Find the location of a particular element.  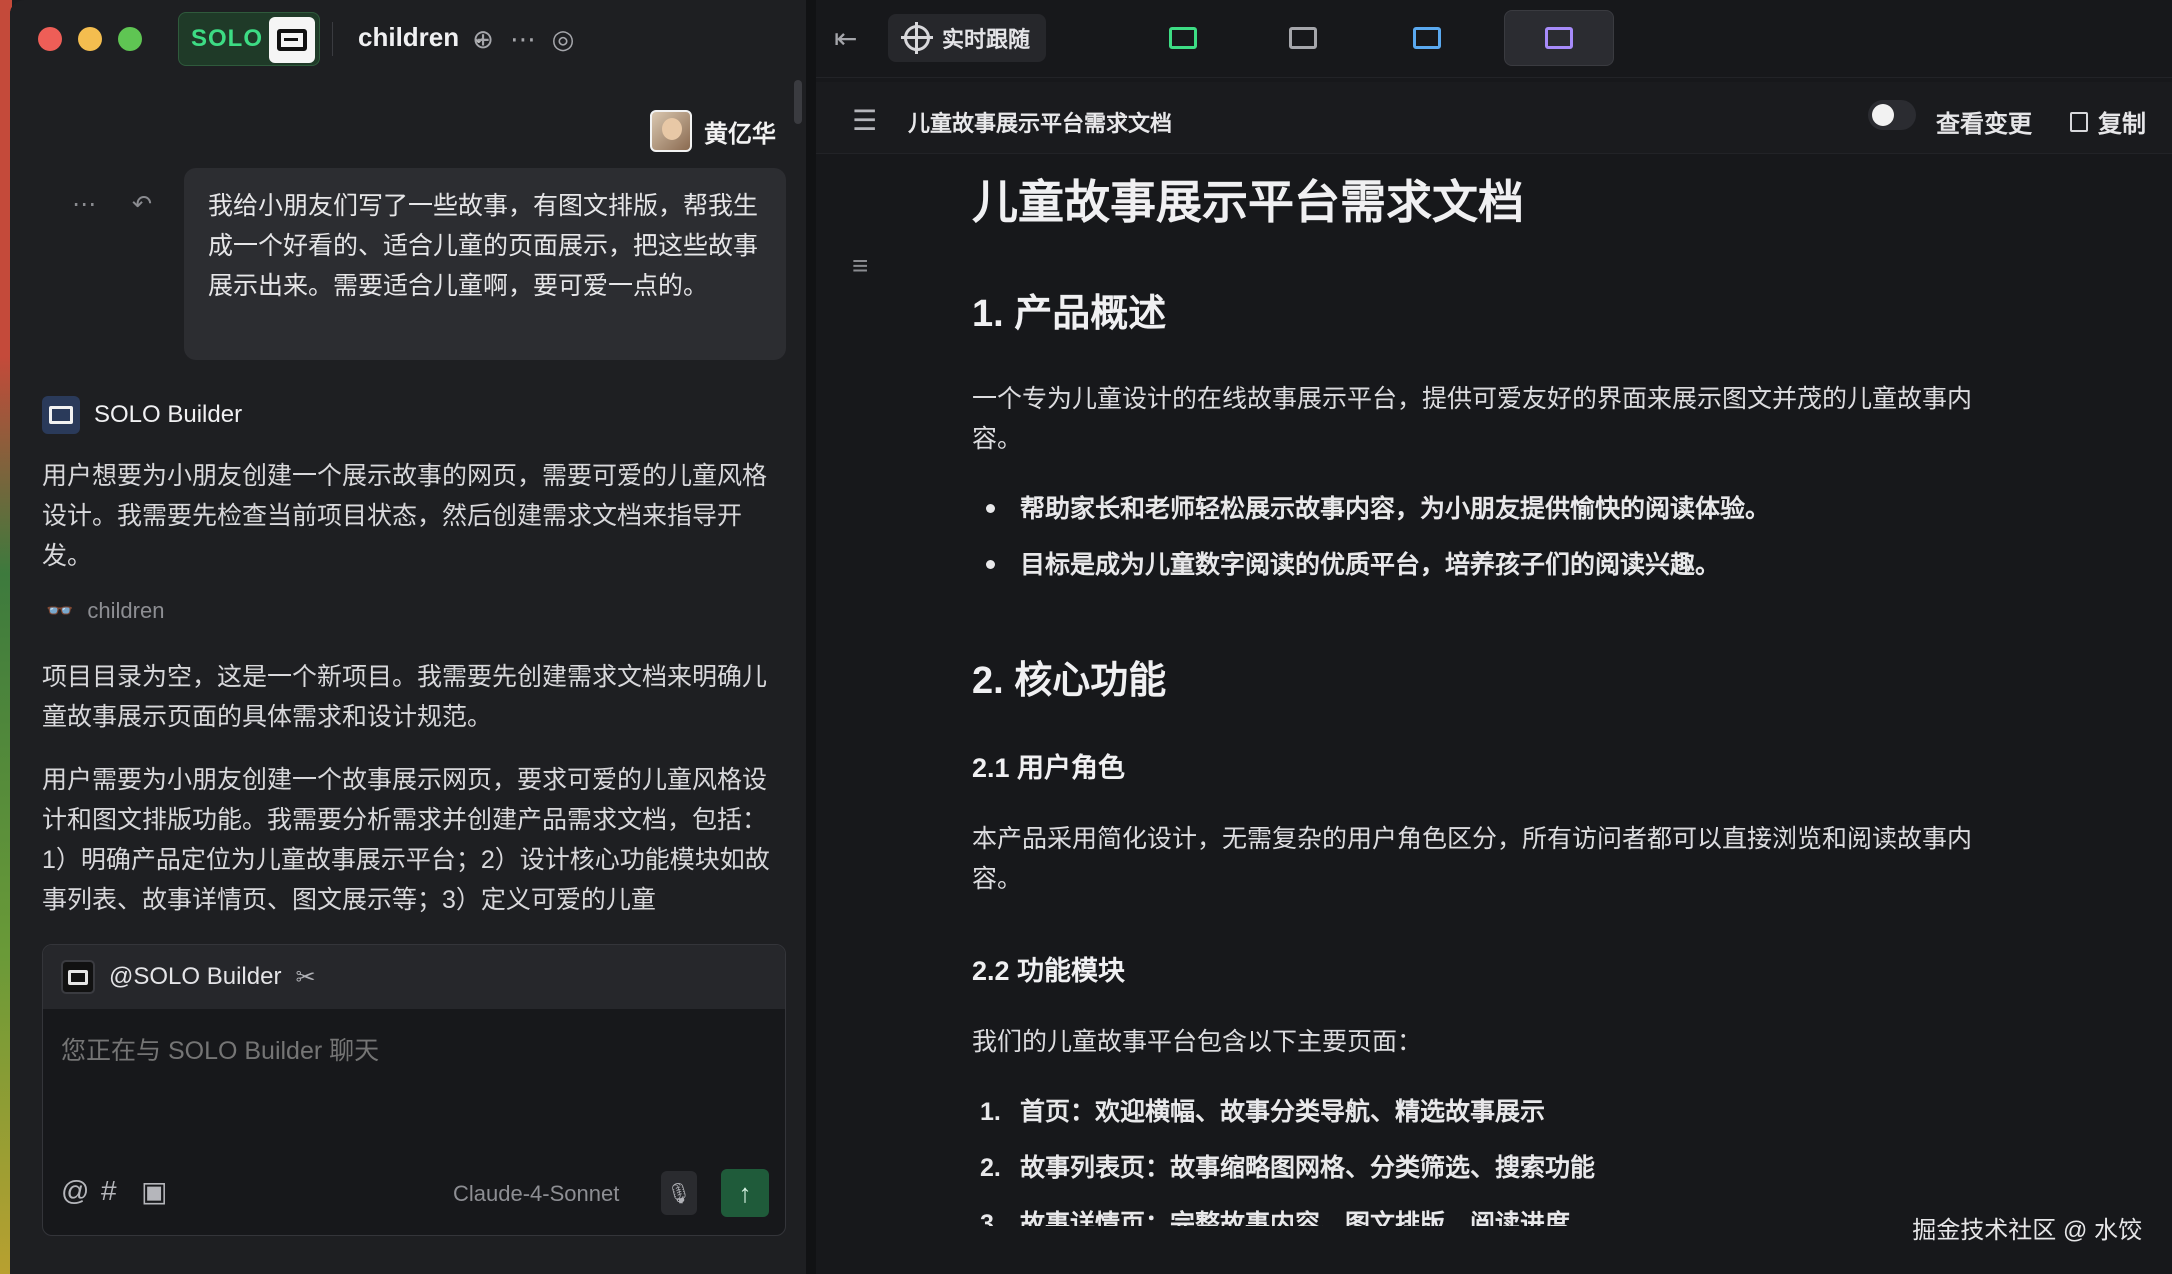

maximize-window-button is located at coordinates (130, 39).